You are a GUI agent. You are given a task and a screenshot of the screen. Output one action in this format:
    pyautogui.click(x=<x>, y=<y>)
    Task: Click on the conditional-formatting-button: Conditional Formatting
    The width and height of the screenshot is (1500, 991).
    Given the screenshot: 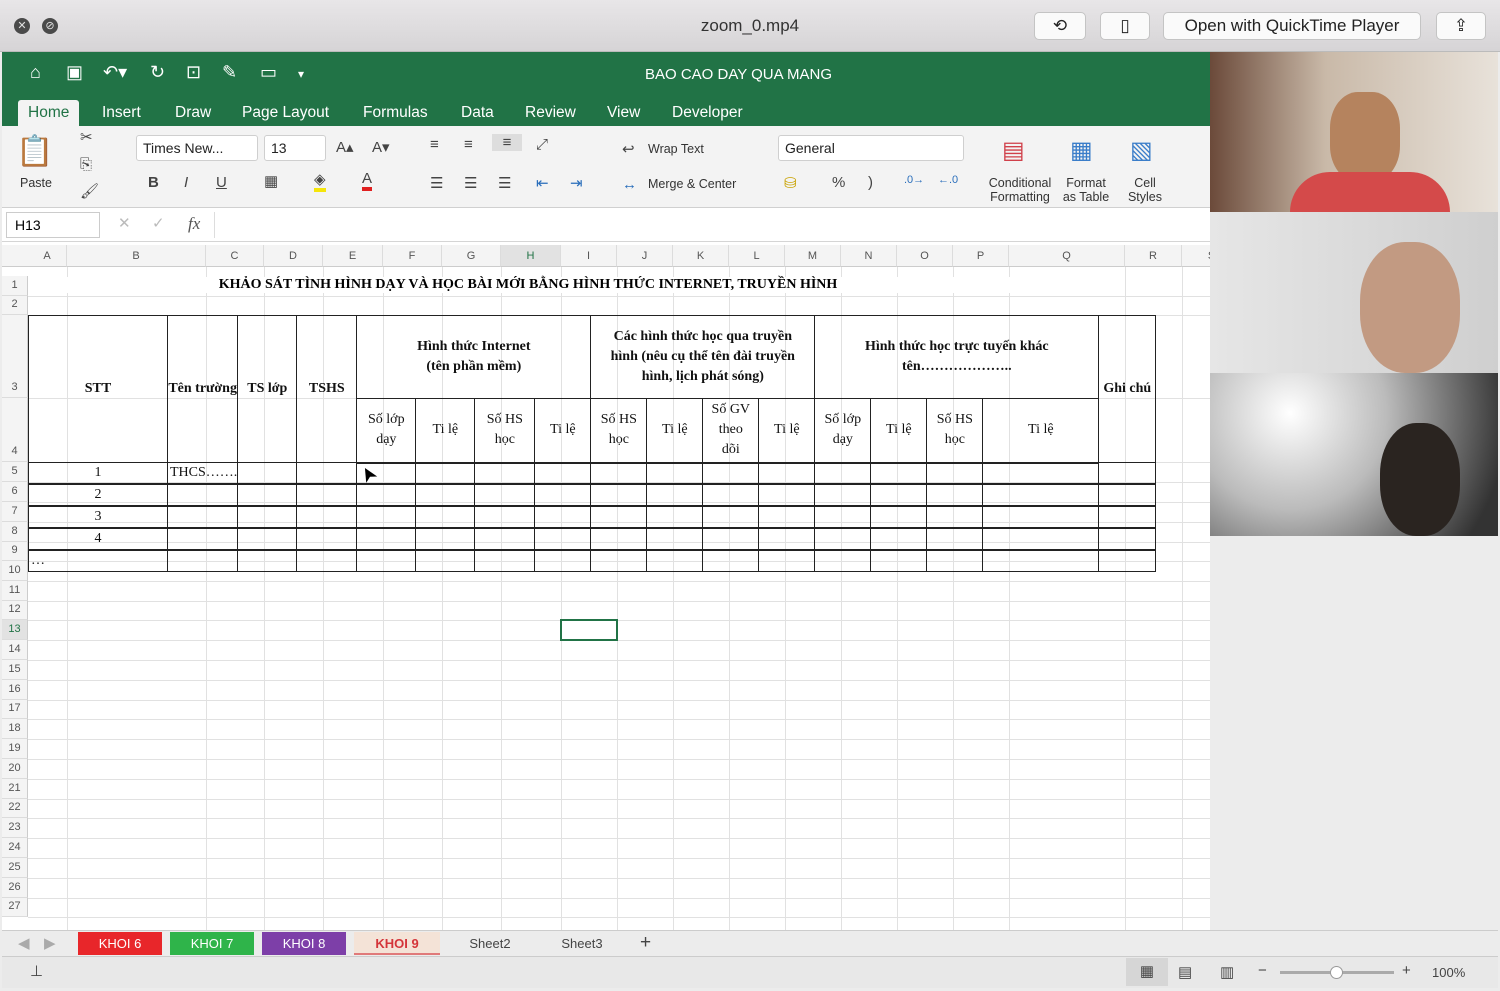 What is the action you would take?
    pyautogui.click(x=1020, y=190)
    